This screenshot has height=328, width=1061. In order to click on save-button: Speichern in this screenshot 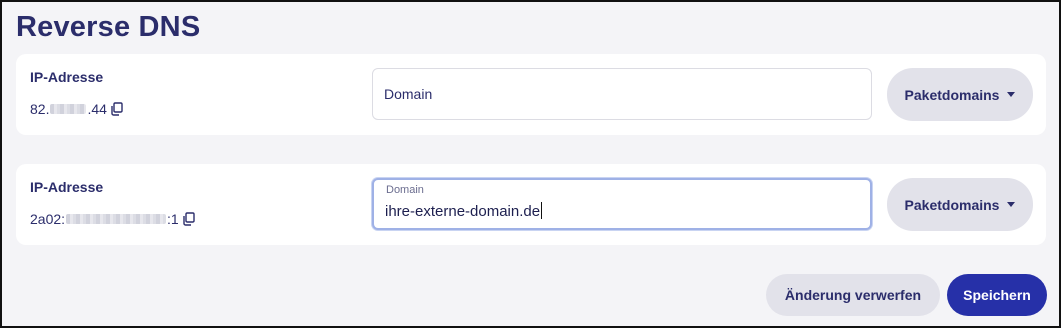, I will do `click(997, 295)`.